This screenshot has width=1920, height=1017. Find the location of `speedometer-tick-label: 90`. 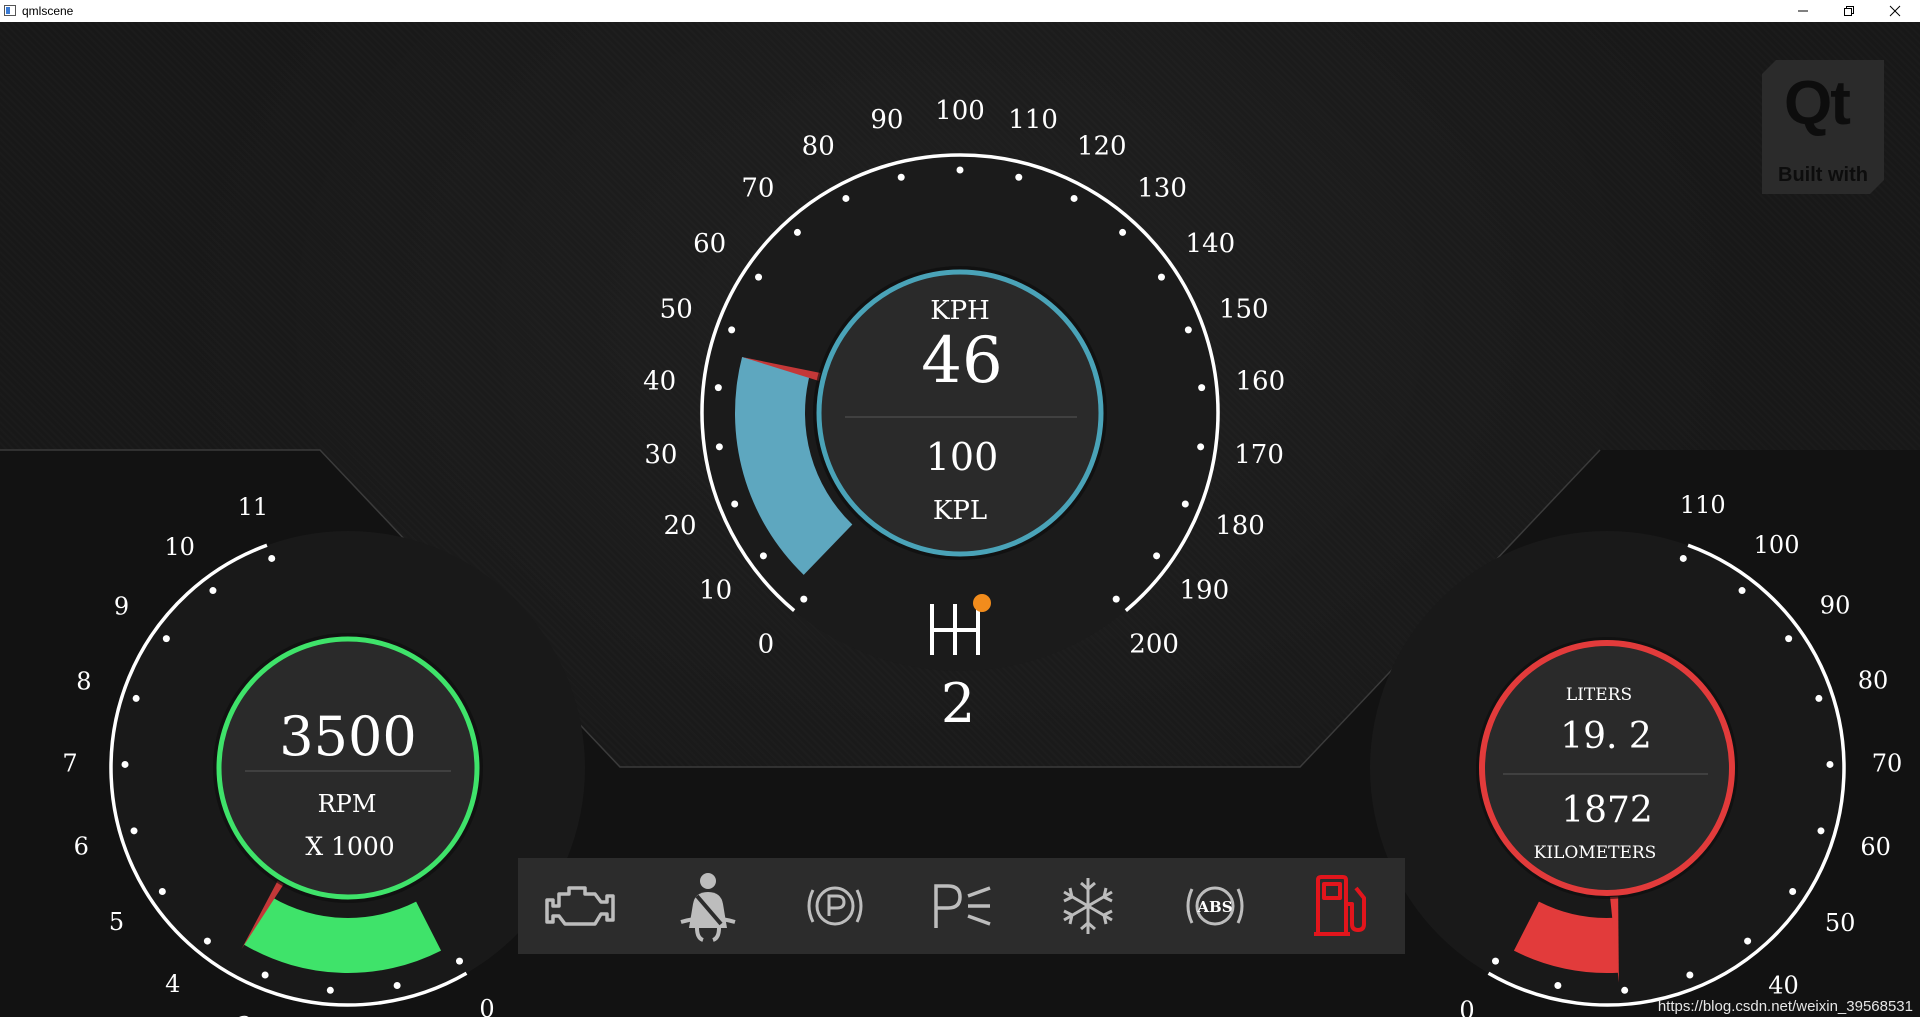

speedometer-tick-label: 90 is located at coordinates (886, 120).